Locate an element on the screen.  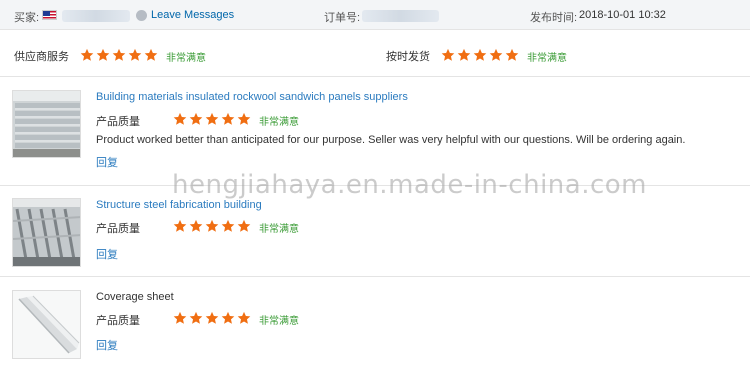
product-title: Coverage sheet is located at coordinates (135, 297).